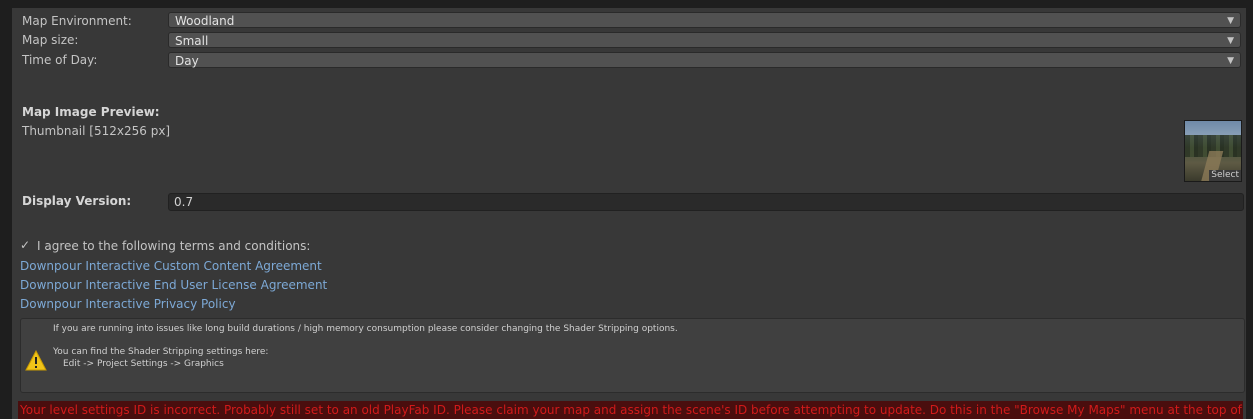  Describe the element at coordinates (25, 245) in the screenshot. I see `terms-checkbox: ✓` at that location.